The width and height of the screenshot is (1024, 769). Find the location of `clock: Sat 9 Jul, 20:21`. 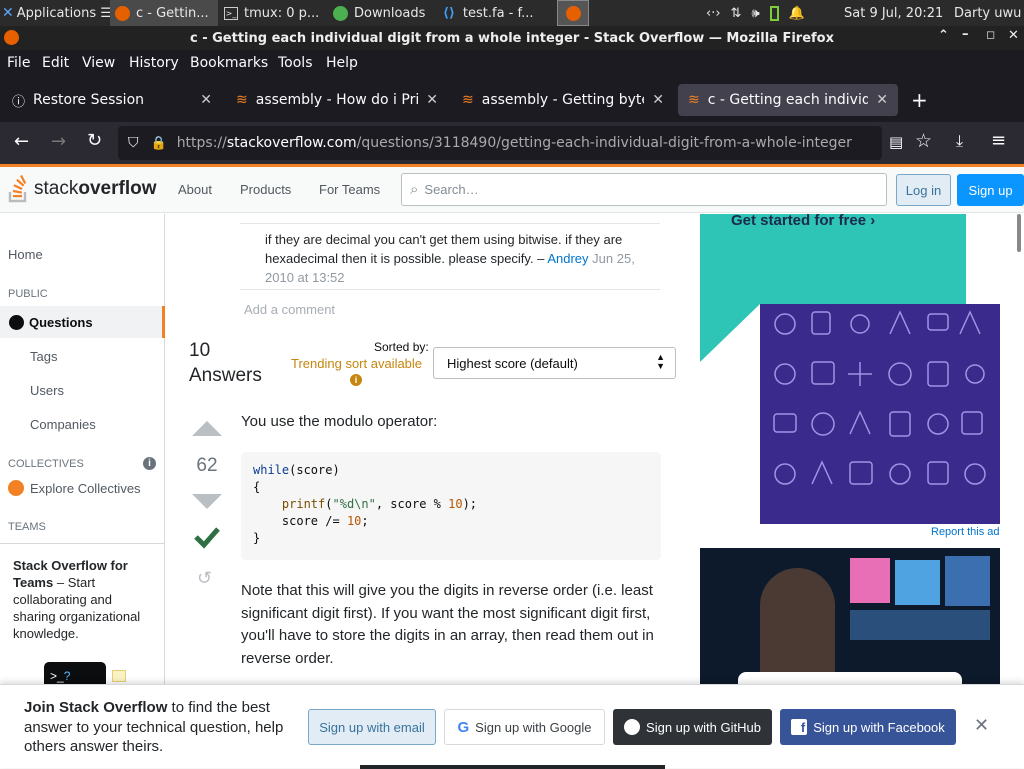

clock: Sat 9 Jul, 20:21 is located at coordinates (894, 13).